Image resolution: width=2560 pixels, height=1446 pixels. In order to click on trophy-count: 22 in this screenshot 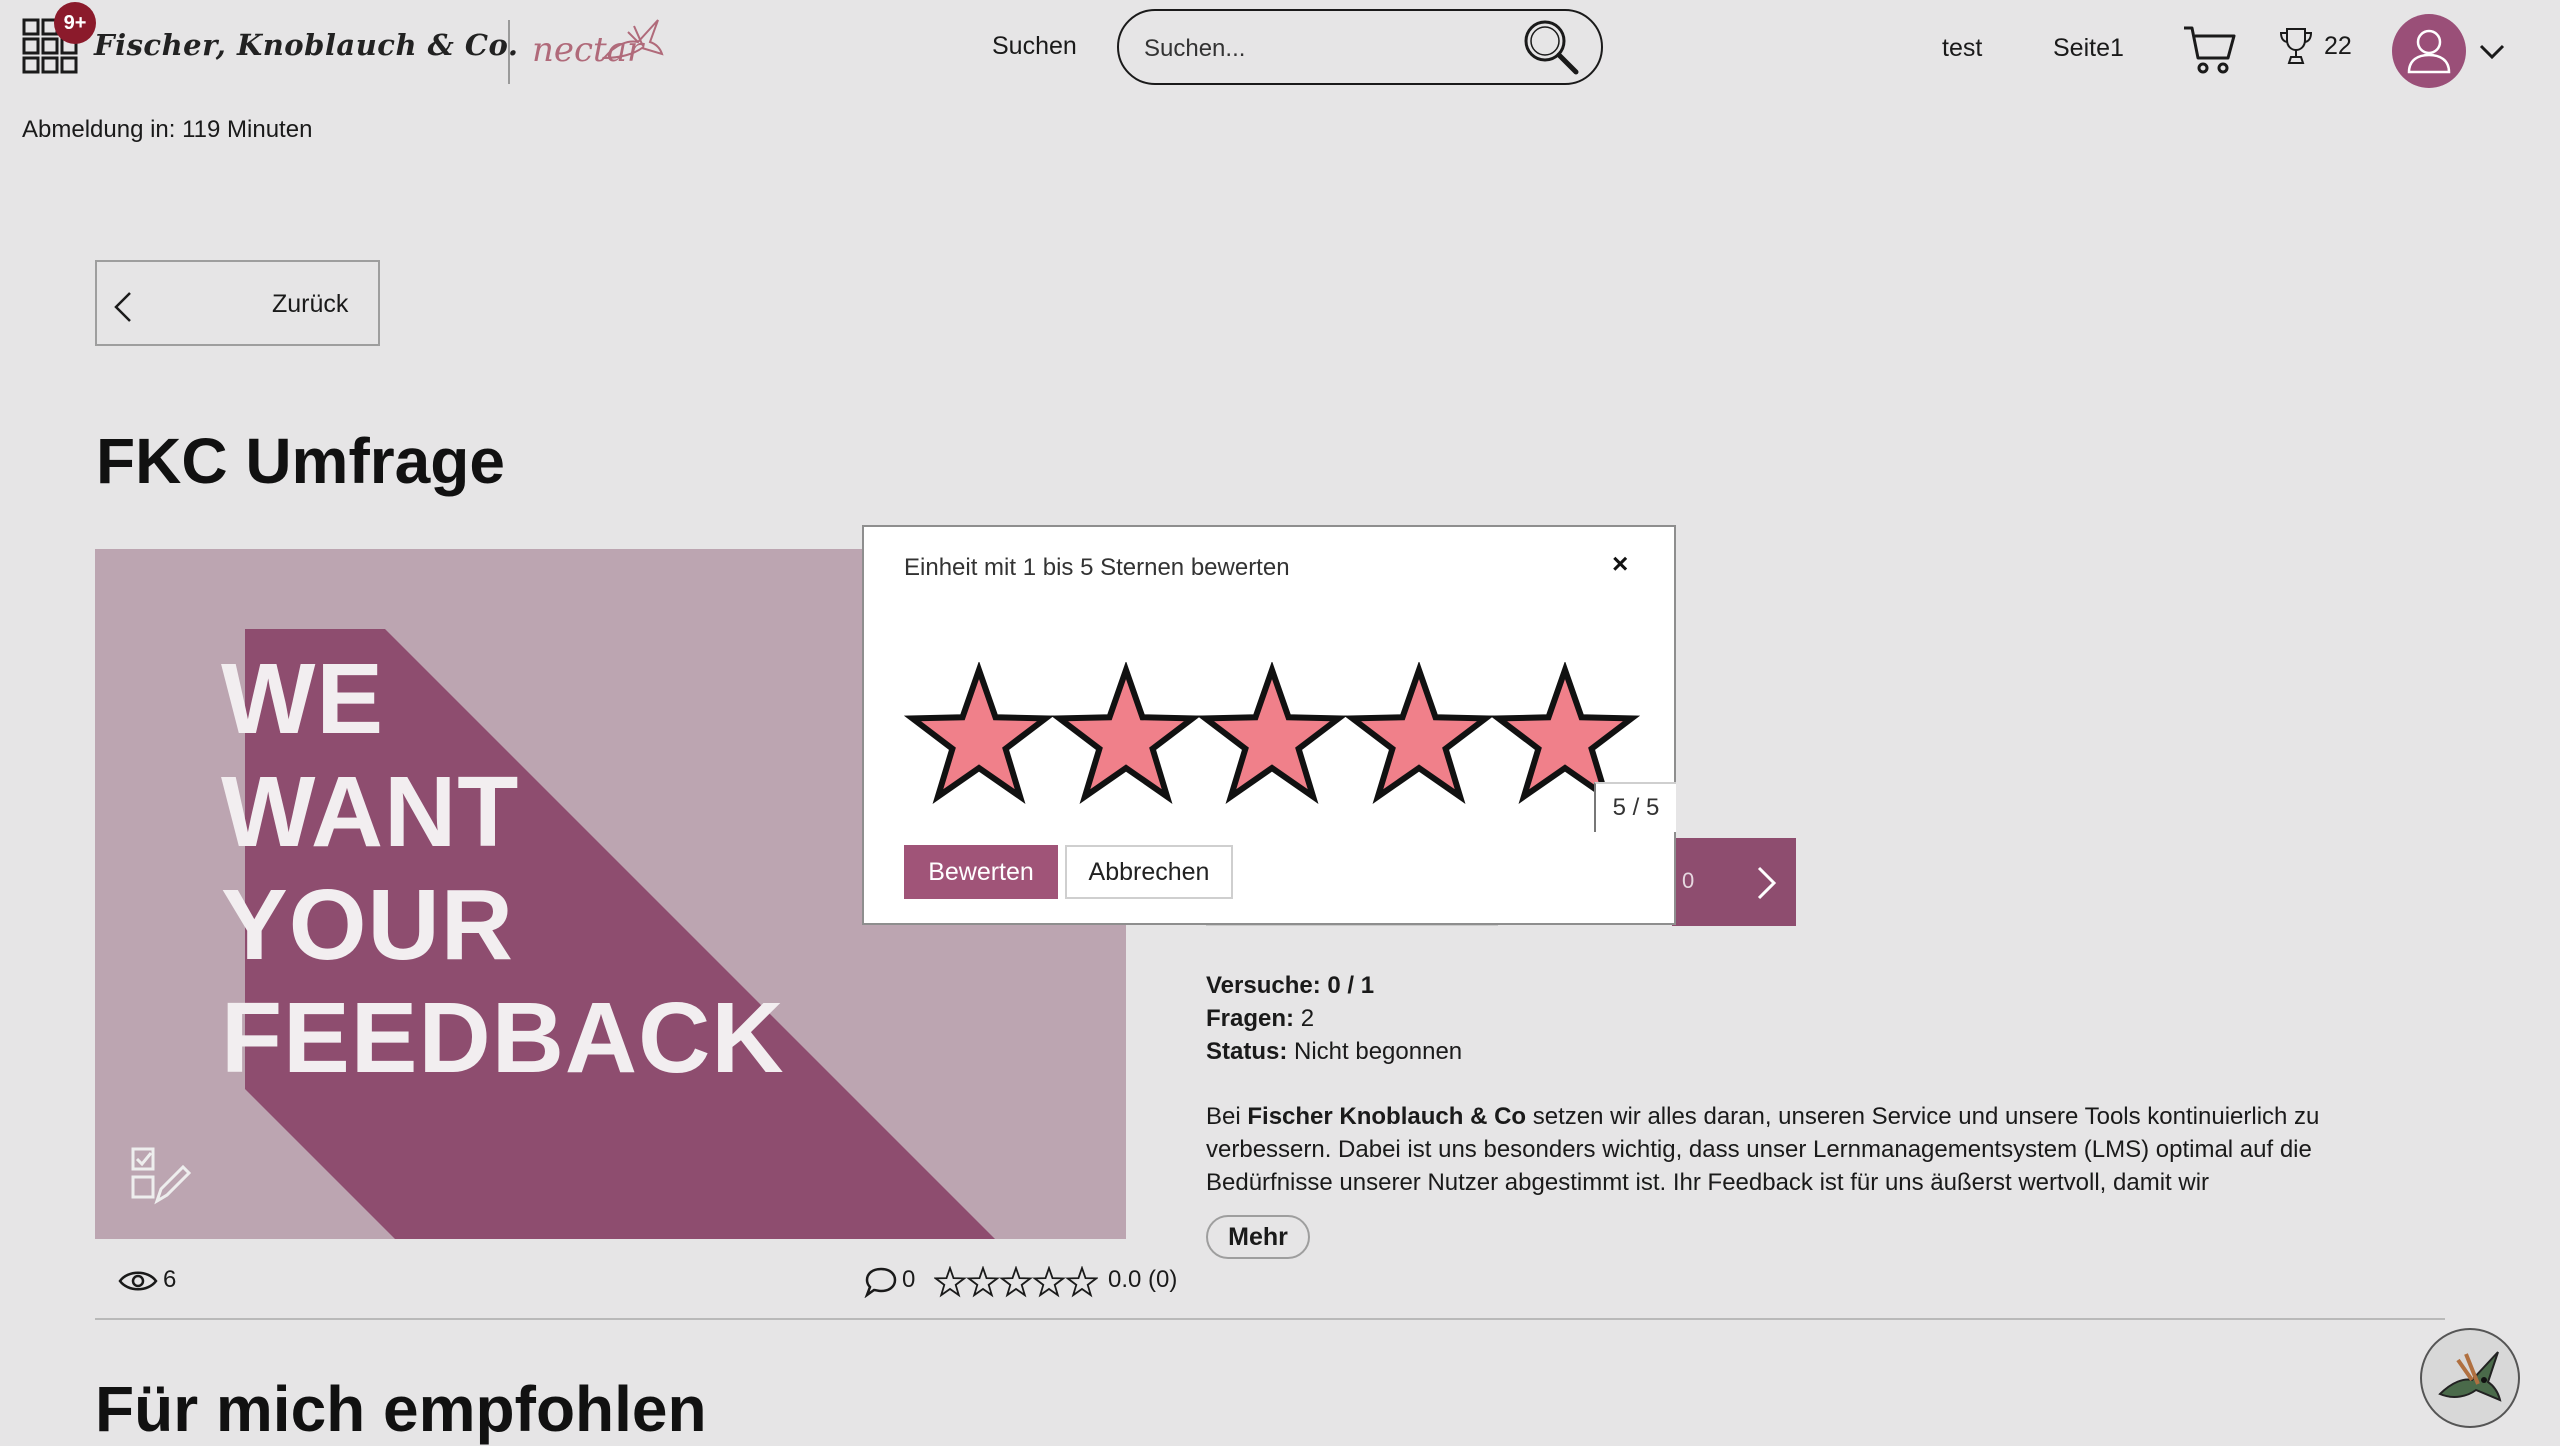, I will do `click(2338, 46)`.